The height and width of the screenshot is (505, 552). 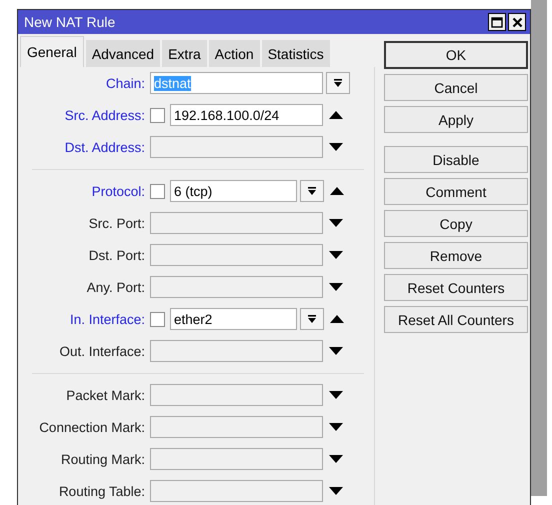 I want to click on maximize-button, so click(x=497, y=22).